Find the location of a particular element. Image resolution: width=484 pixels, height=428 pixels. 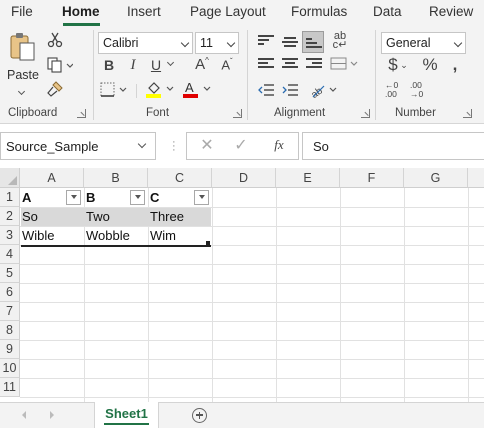

paste-button: Paste is located at coordinates (23, 60).